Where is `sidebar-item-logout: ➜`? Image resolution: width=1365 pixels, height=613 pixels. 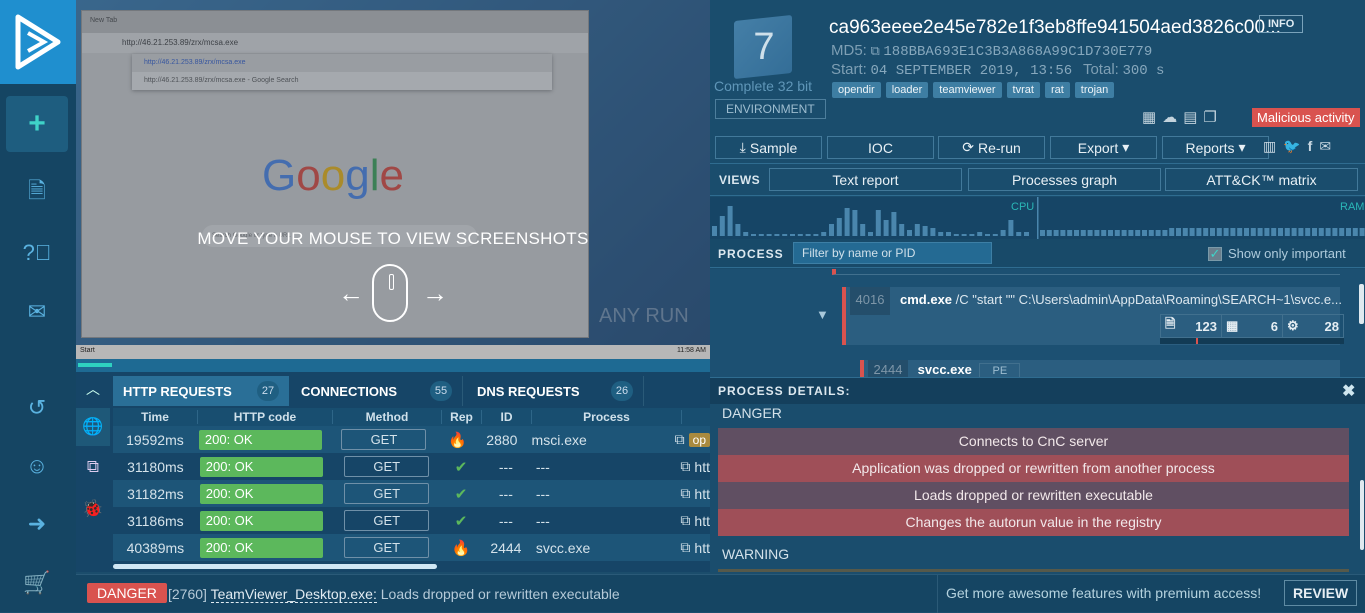
sidebar-item-logout: ➜ is located at coordinates (37, 524).